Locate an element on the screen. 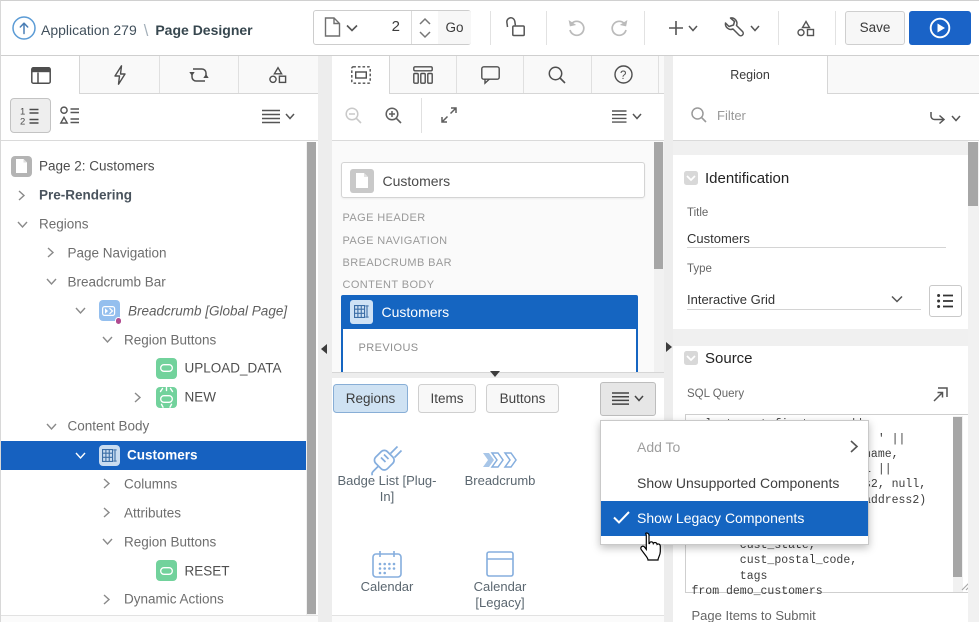  svg-text: 2 is located at coordinates (22, 122).